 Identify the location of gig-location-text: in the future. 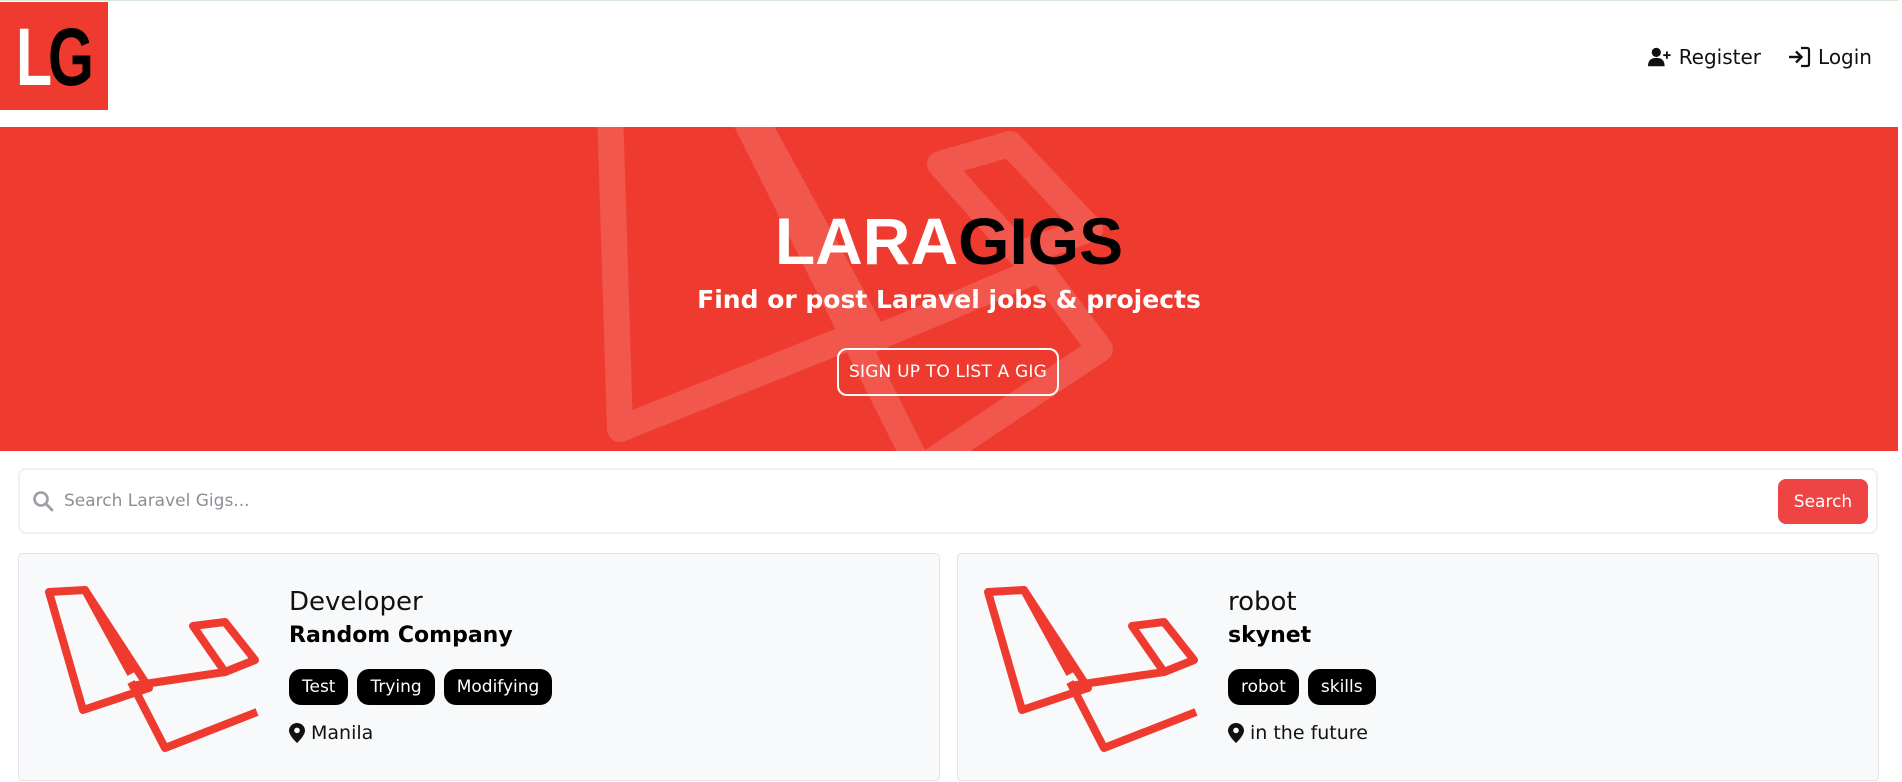
(1309, 733).